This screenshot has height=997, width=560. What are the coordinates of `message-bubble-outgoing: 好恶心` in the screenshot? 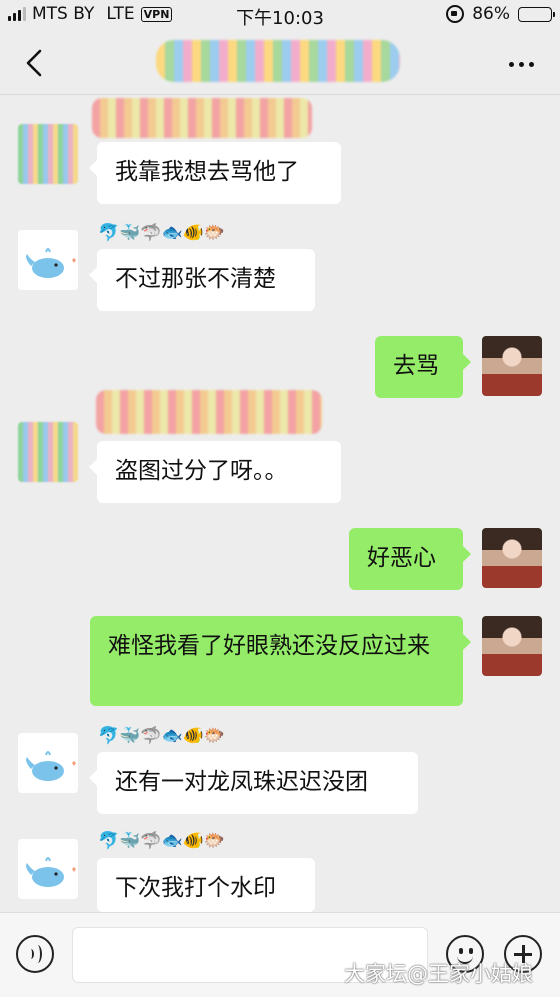 It's located at (410, 559).